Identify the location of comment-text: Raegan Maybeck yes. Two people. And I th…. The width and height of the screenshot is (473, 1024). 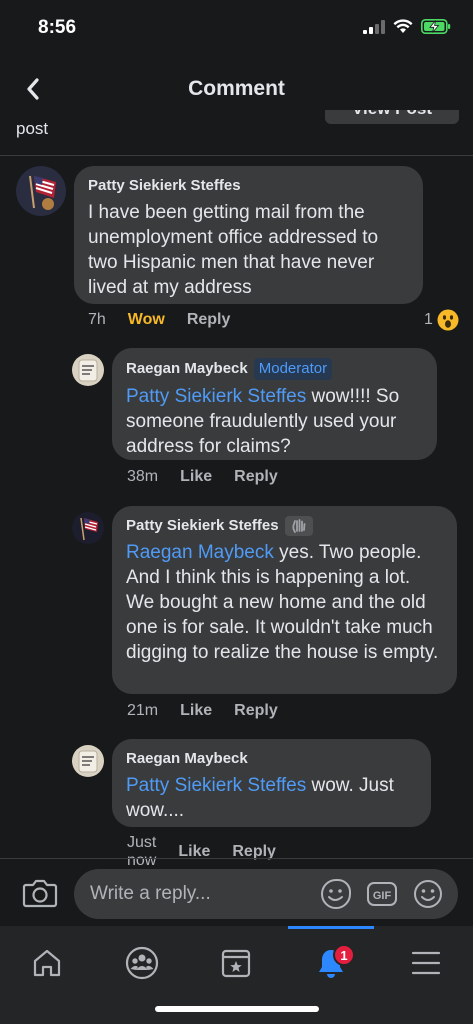
(284, 602).